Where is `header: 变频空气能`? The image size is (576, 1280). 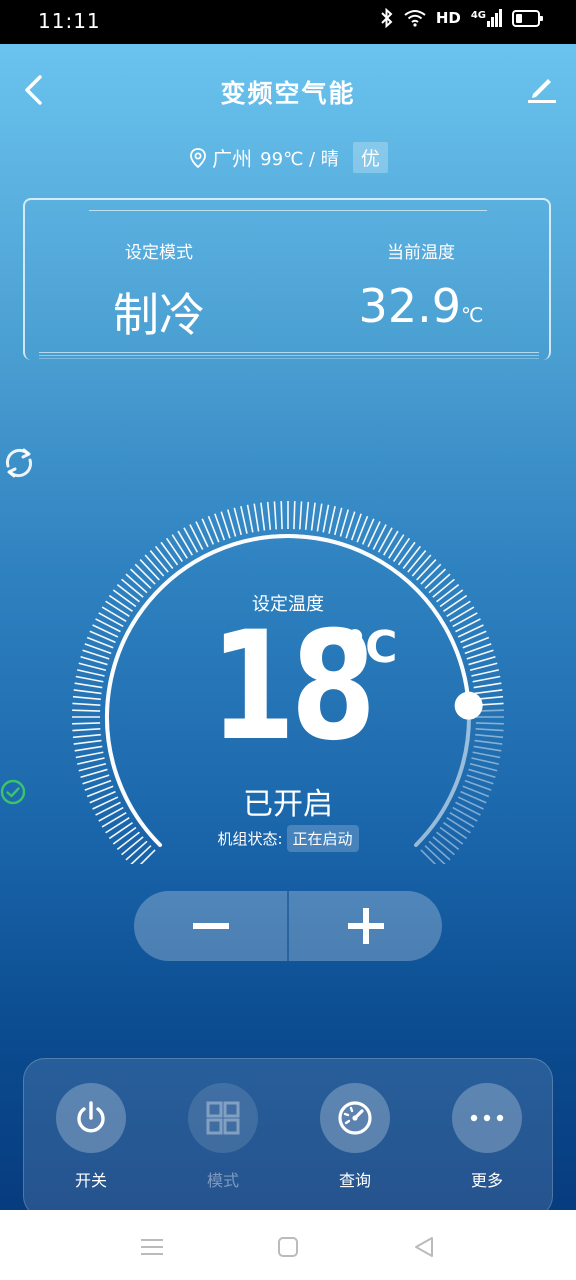 header: 变频空气能 is located at coordinates (288, 90).